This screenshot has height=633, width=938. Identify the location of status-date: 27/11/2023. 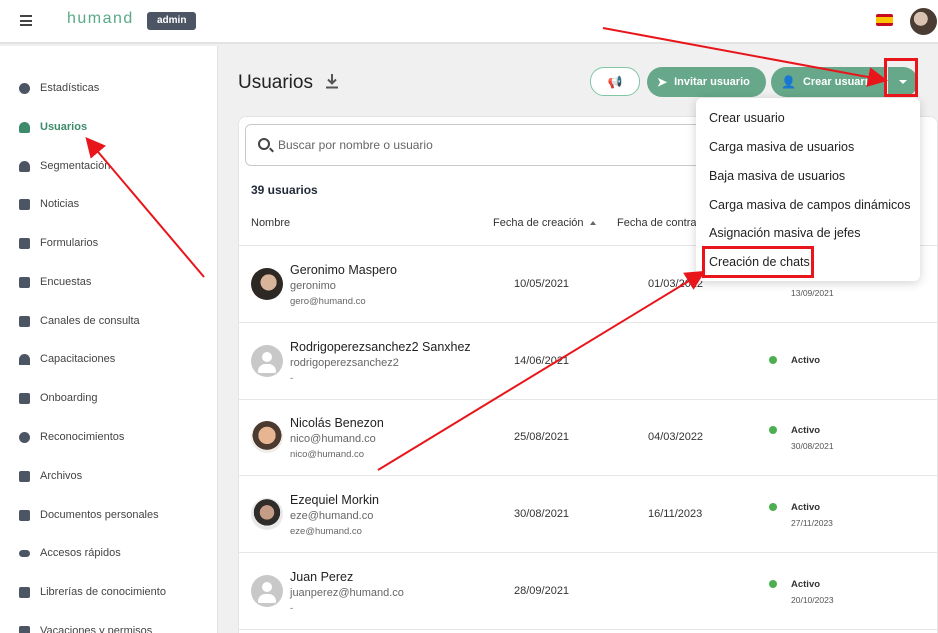
(812, 523).